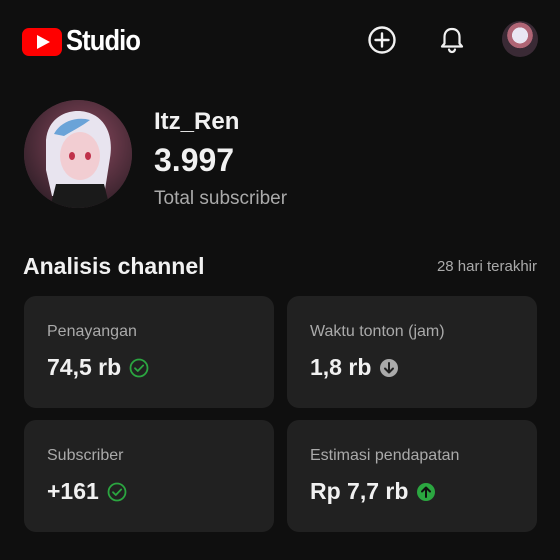  Describe the element at coordinates (377, 331) in the screenshot. I see `metric-label: Waktu tonton (jam)` at that location.